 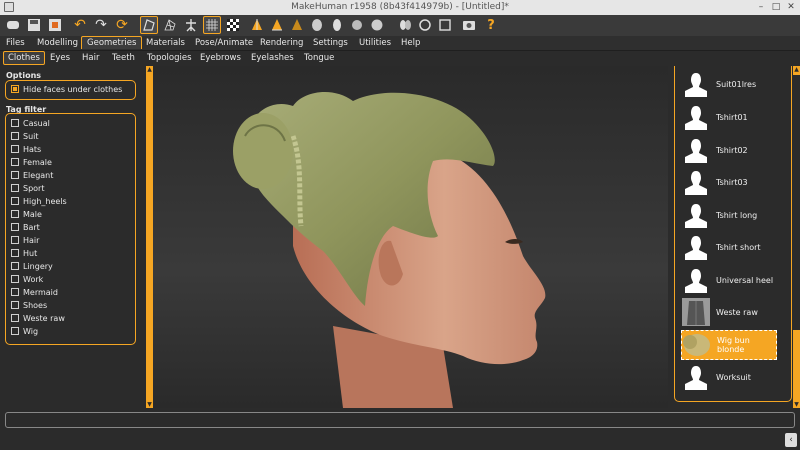 I want to click on left-view-icon, so click(x=297, y=25).